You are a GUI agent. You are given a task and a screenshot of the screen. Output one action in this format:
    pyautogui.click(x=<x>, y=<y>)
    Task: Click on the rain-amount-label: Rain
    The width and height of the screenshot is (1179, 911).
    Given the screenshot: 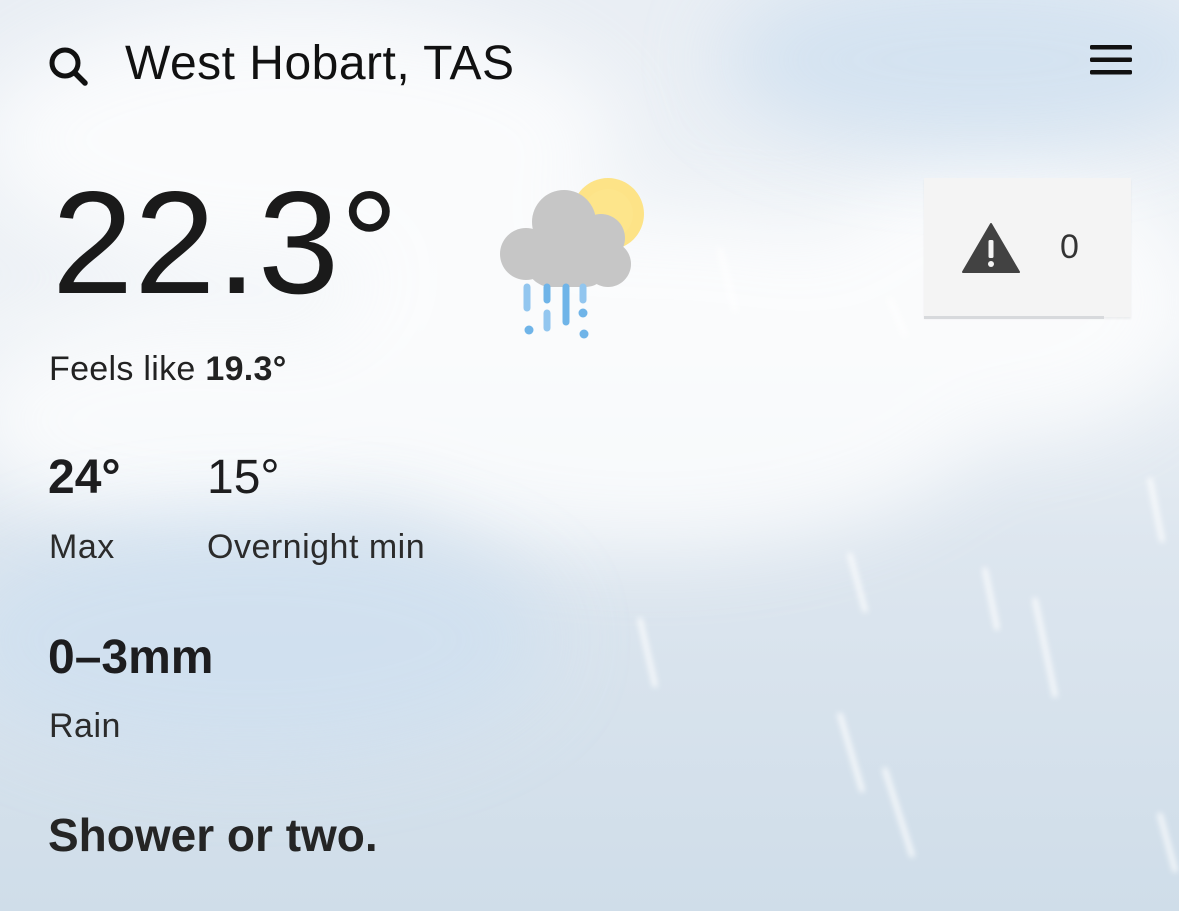 What is the action you would take?
    pyautogui.click(x=85, y=726)
    